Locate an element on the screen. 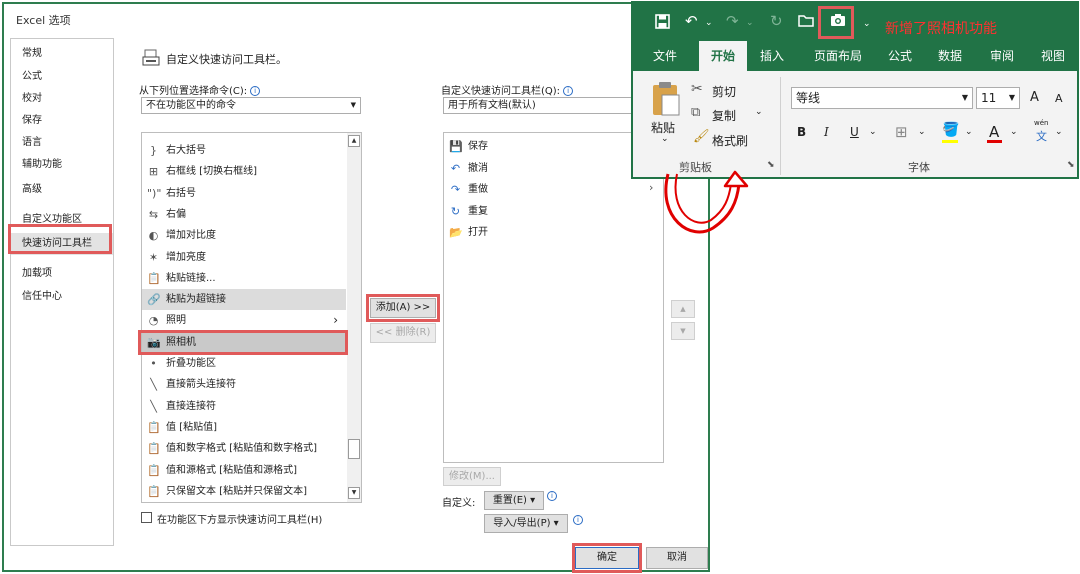 Image resolution: width=1080 pixels, height=574 pixels. scissors-icon: ✂ is located at coordinates (697, 89).